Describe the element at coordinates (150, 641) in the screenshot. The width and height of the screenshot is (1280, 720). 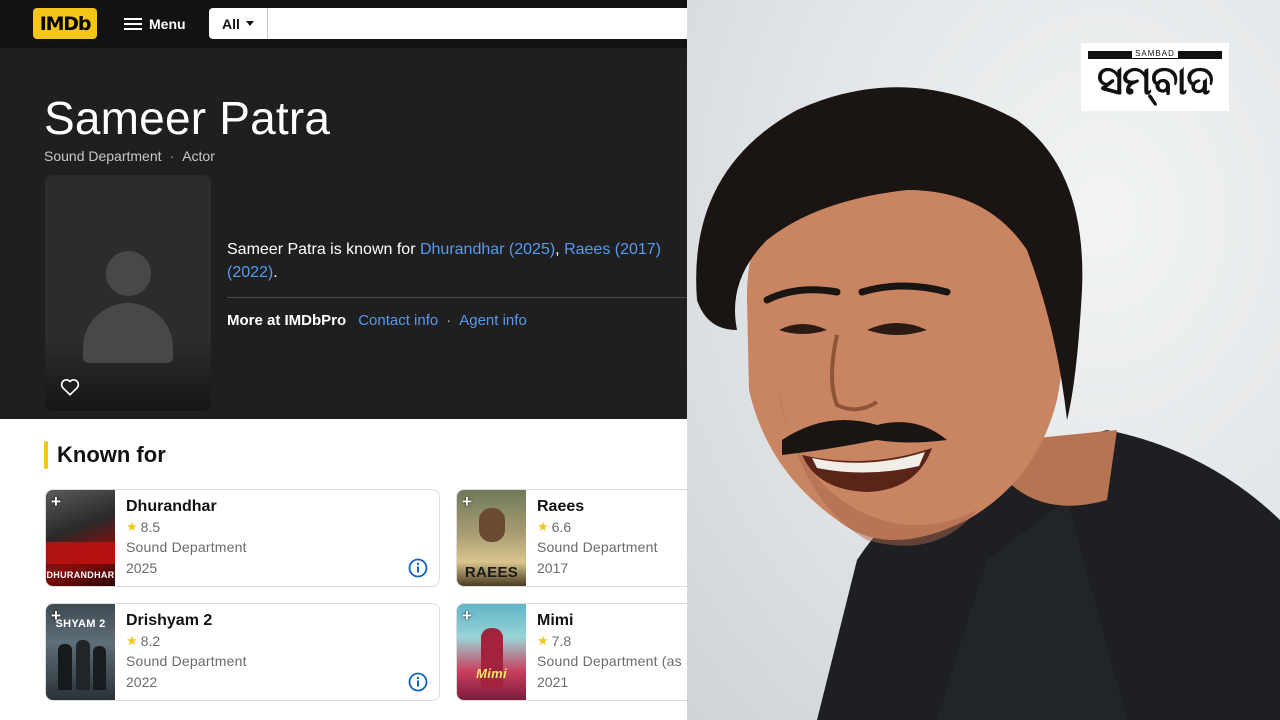
I see `rating-value: 8.2` at that location.